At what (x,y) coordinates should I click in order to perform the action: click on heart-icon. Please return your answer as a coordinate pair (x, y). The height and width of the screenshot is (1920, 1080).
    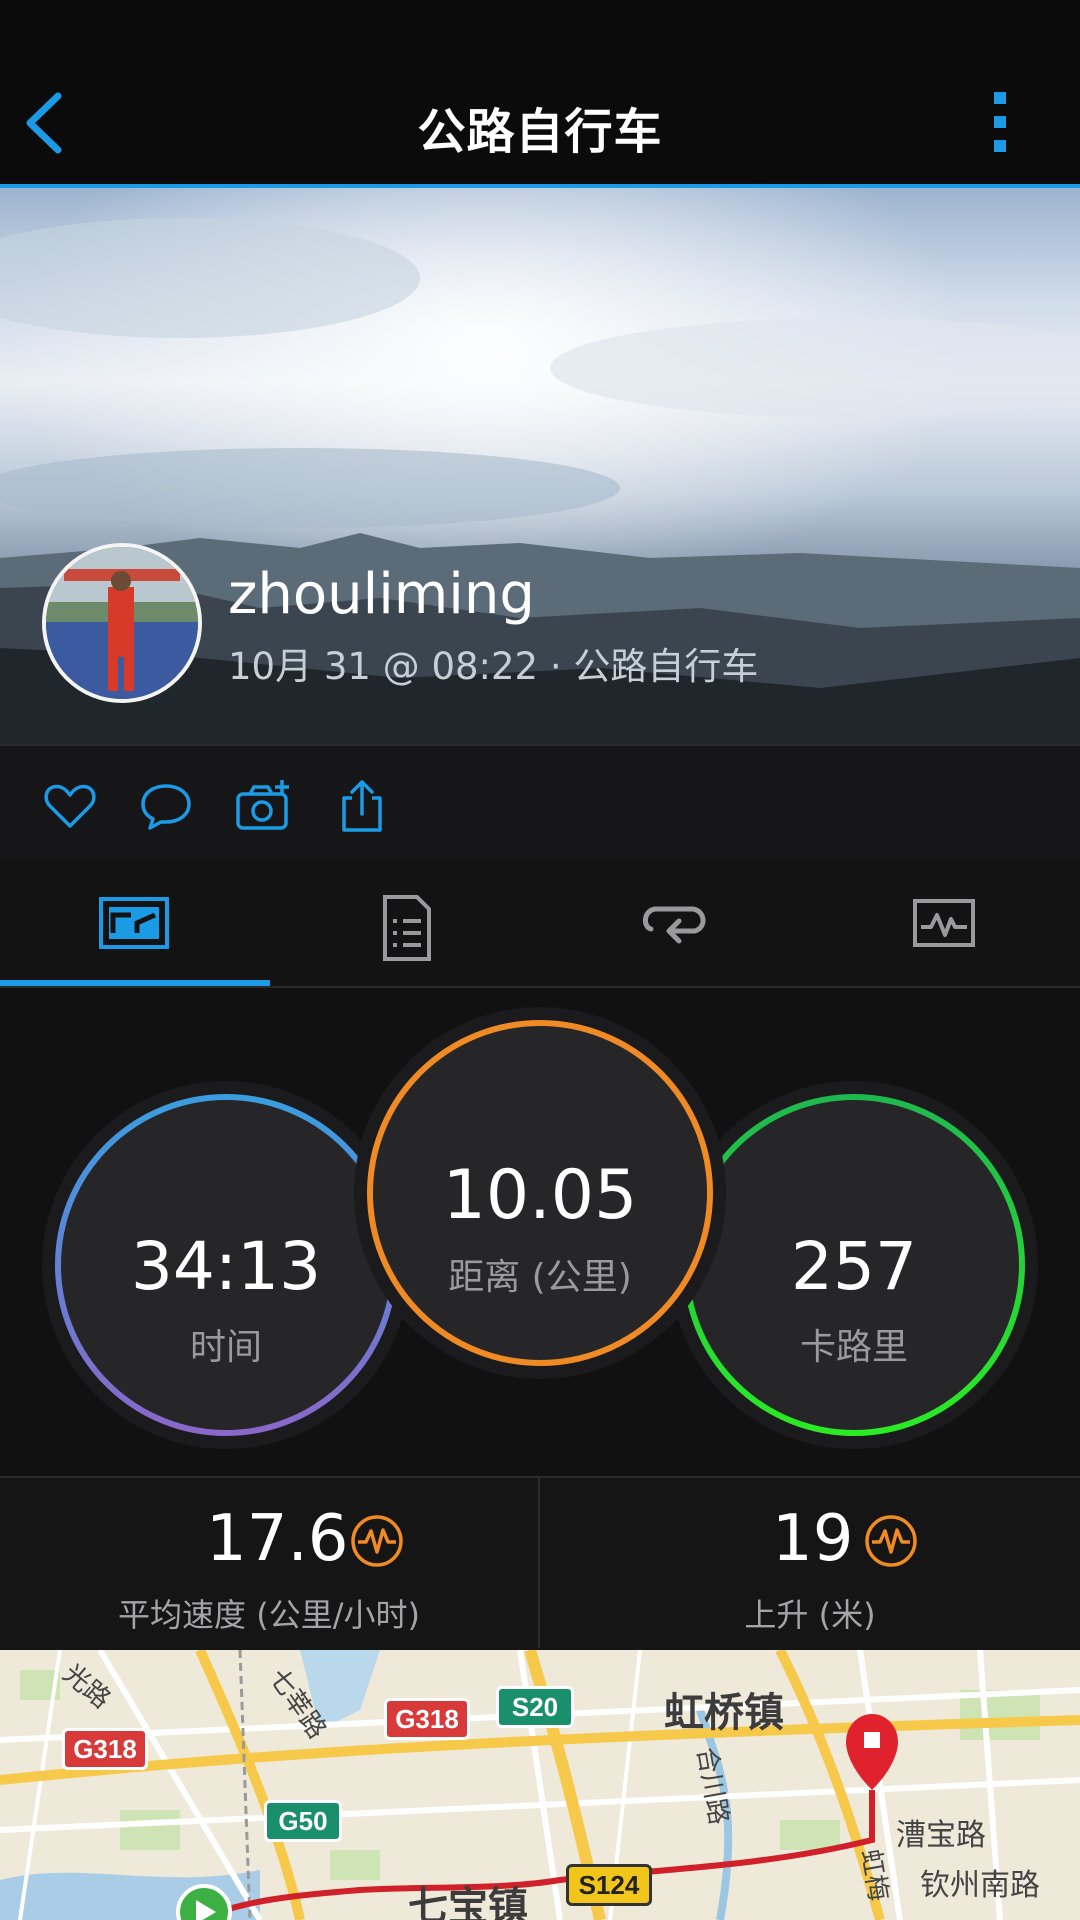
    Looking at the image, I should click on (70, 806).